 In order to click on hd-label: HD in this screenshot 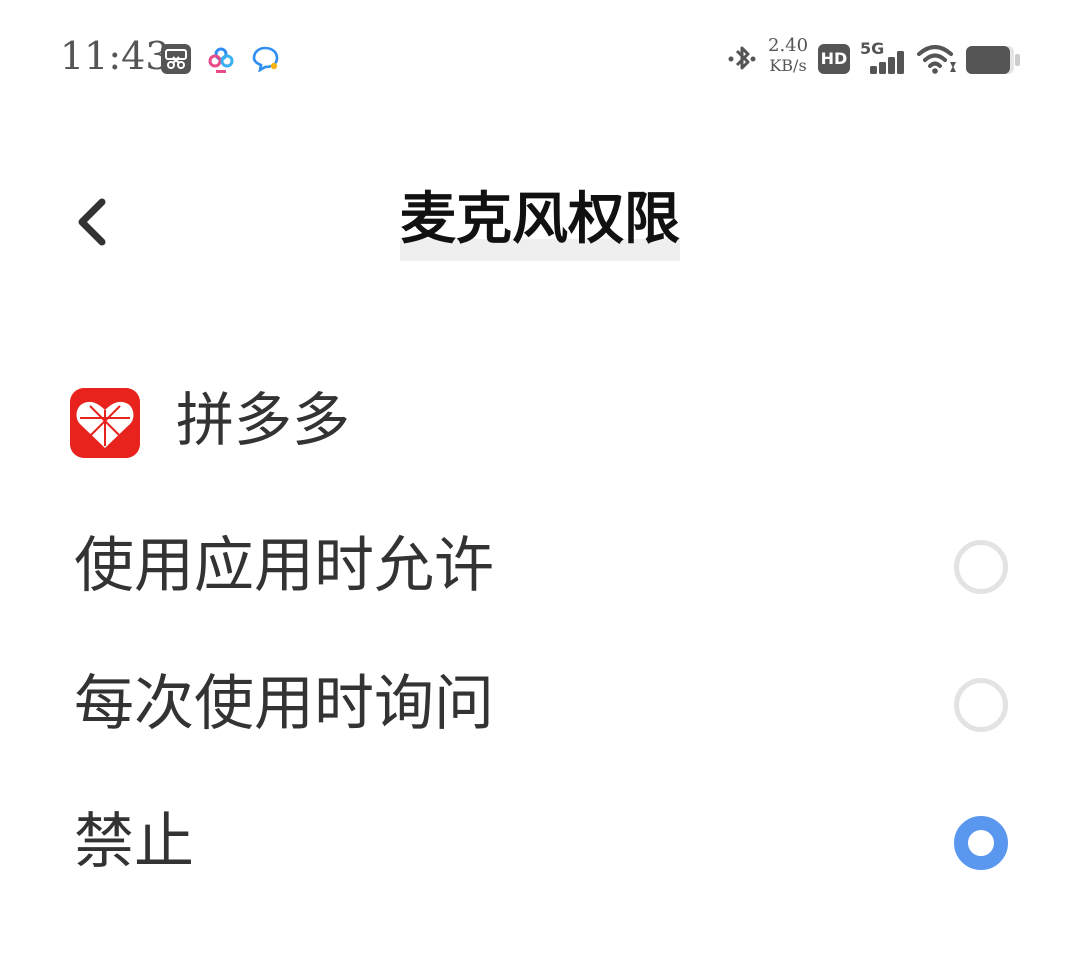, I will do `click(834, 58)`.